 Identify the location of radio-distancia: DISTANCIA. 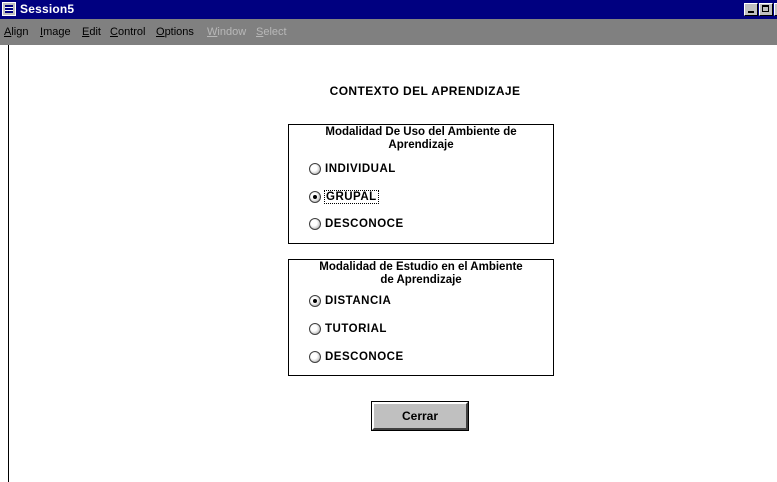
(350, 301).